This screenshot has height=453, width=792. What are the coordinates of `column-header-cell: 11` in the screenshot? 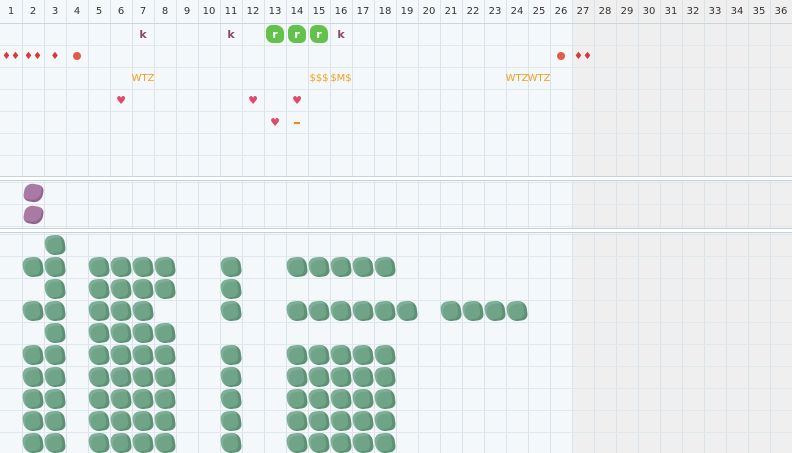 It's located at (231, 11).